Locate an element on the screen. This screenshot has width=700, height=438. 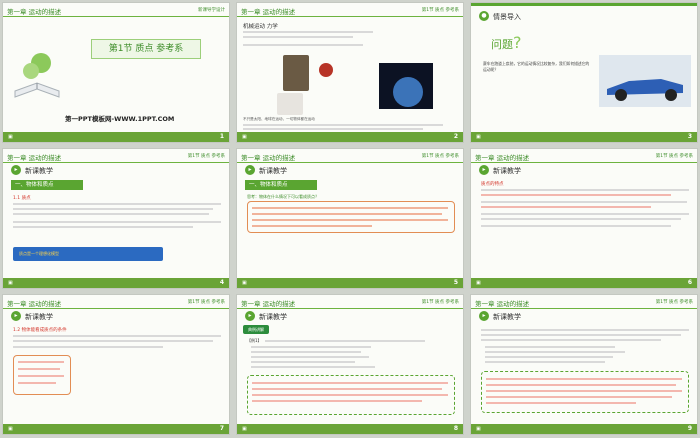
page-number: 4 is located at coordinates (221, 282).